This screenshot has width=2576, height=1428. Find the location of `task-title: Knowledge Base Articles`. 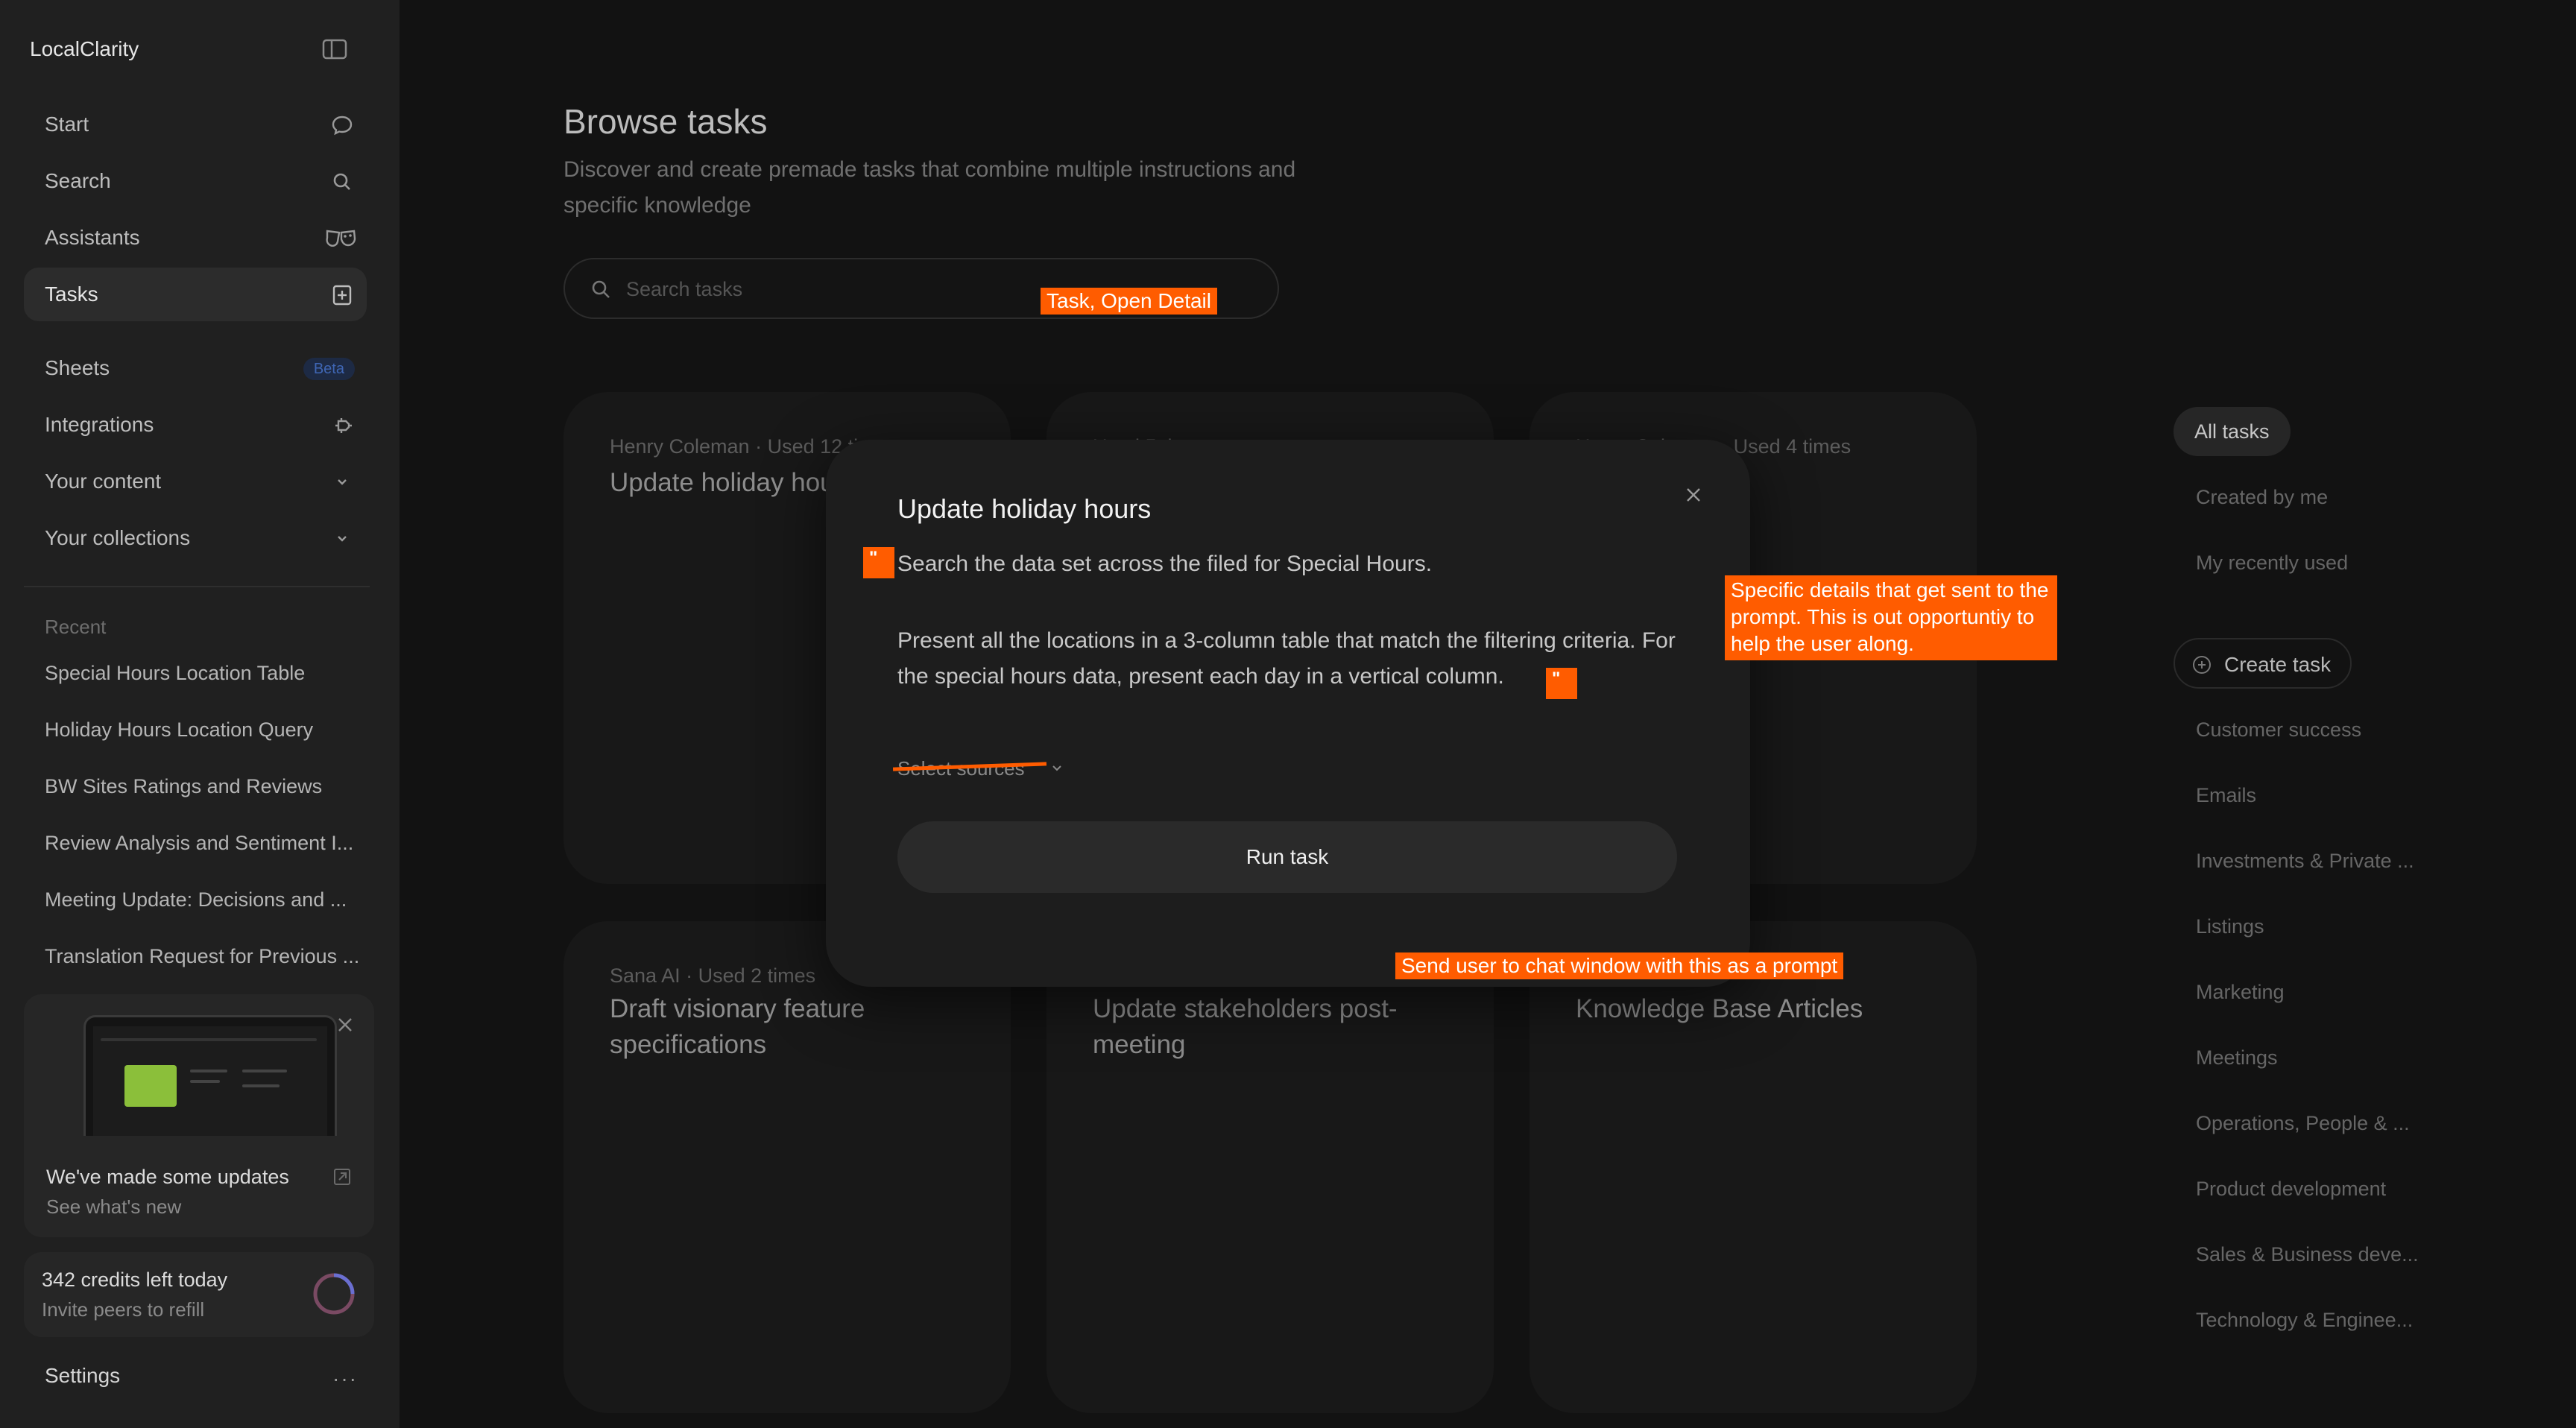

task-title: Knowledge Base Articles is located at coordinates (1719, 1008).